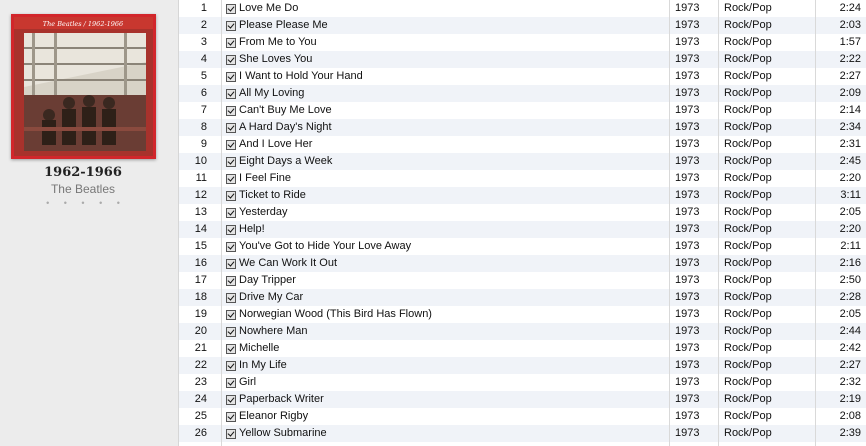 The image size is (866, 446). I want to click on album-cover-art: The Beatles / 1962-1966, so click(83, 86).